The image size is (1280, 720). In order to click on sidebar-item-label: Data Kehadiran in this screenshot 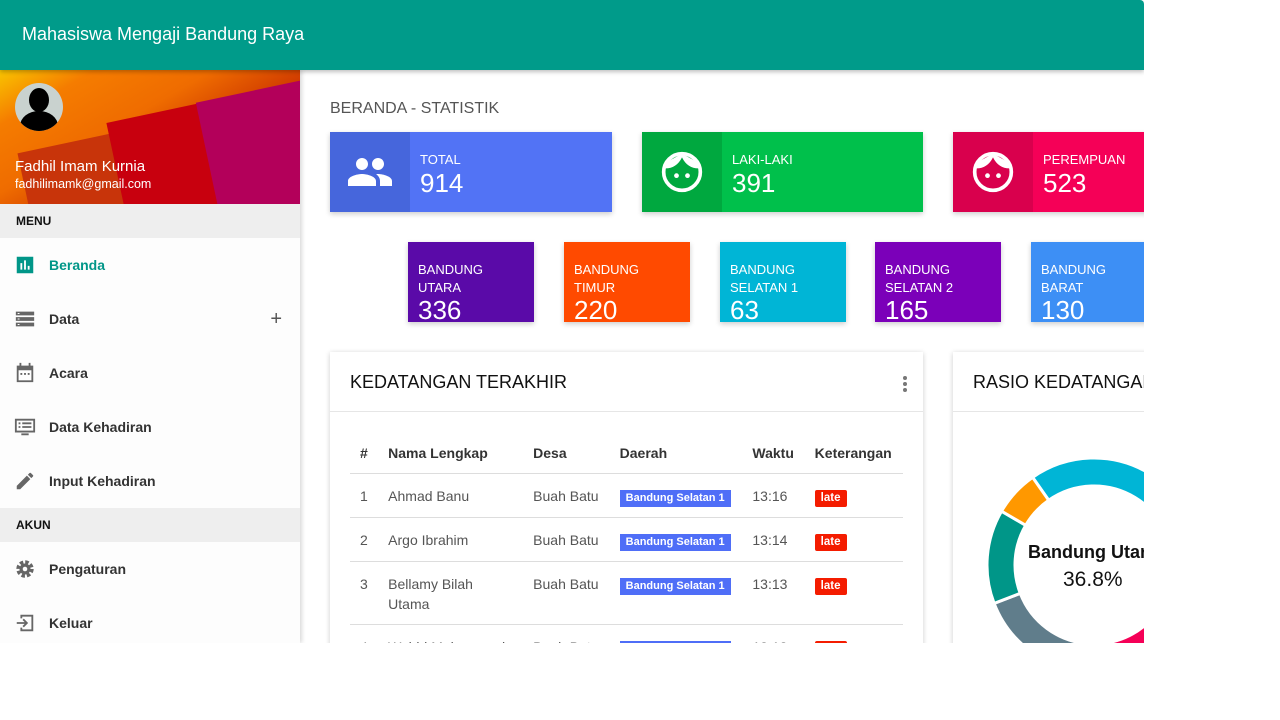, I will do `click(100, 427)`.